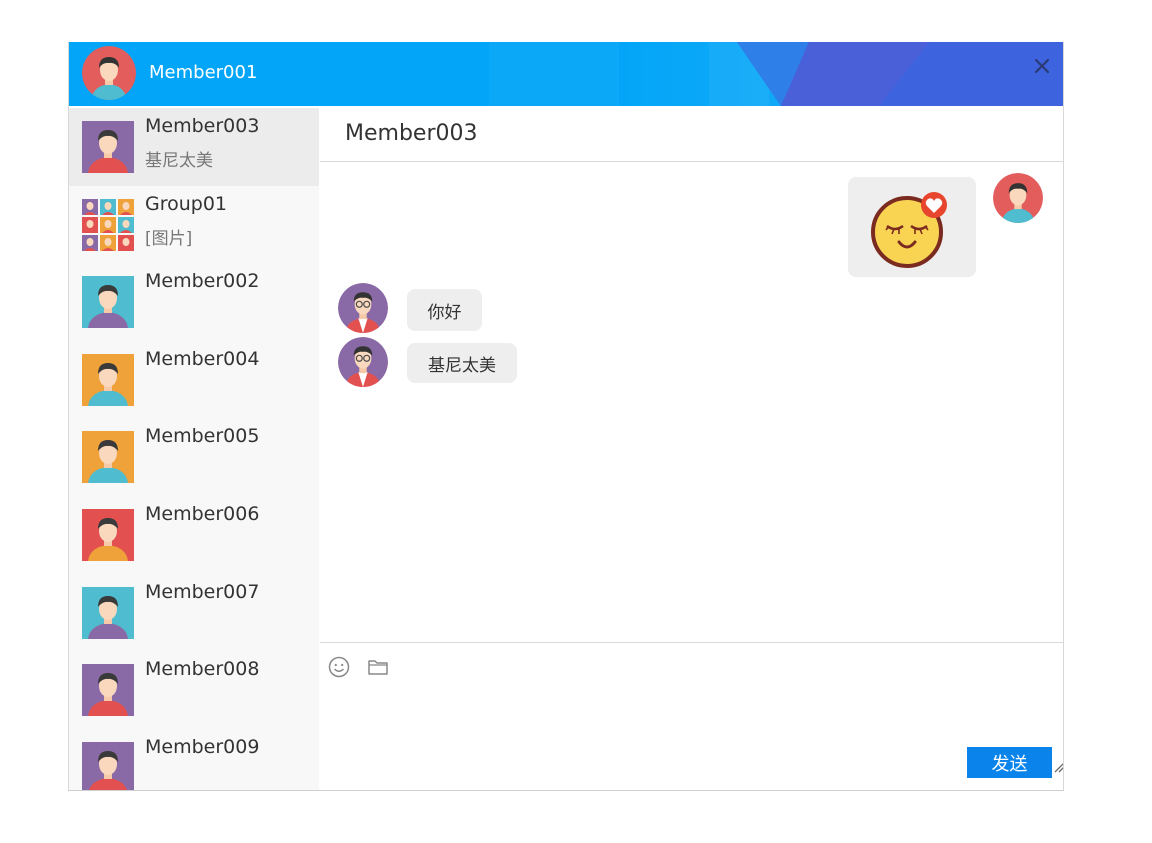  What do you see at coordinates (1018, 198) in the screenshot?
I see `self-message-avatar` at bounding box center [1018, 198].